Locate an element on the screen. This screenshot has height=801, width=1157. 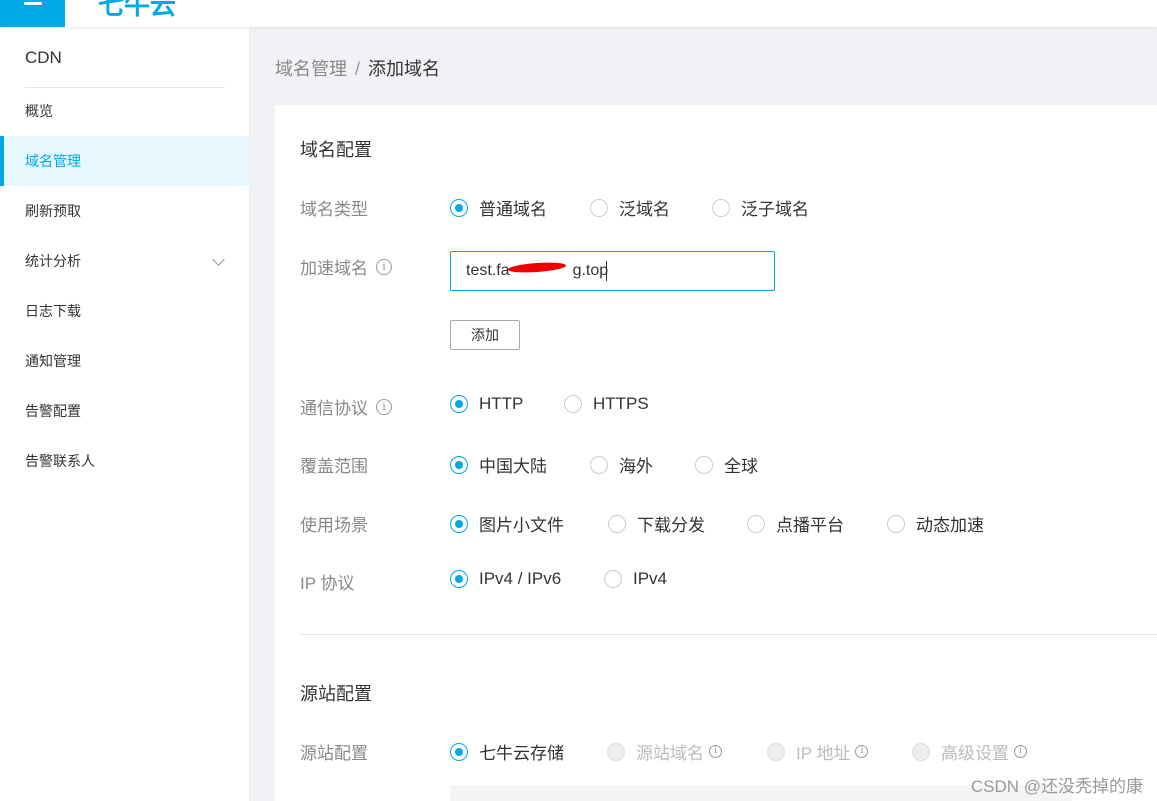
origin-option-advanced: 高级设置 i is located at coordinates (969, 751).